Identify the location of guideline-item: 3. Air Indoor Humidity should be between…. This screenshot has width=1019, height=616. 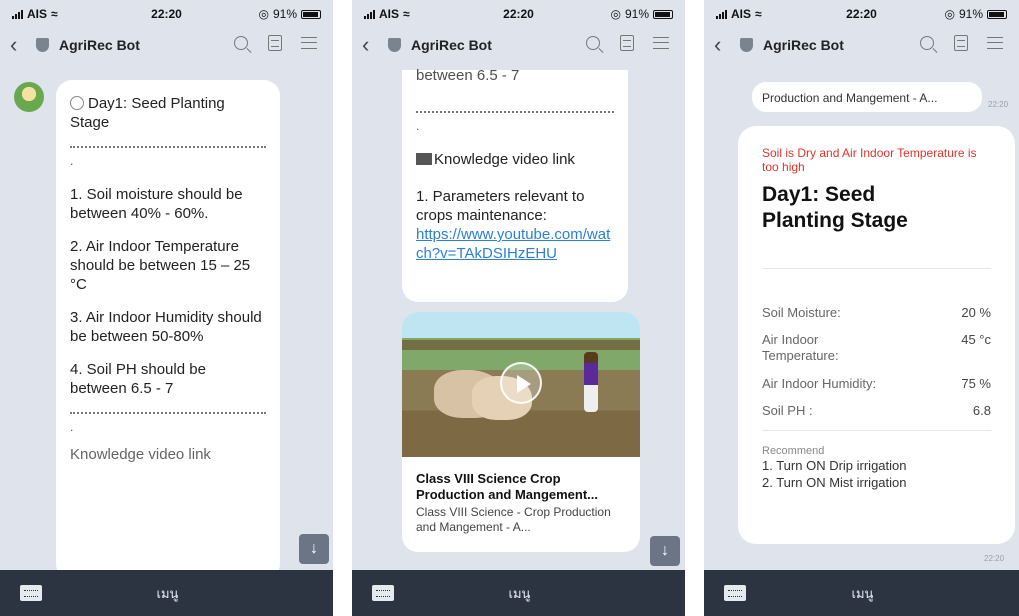
(166, 327).